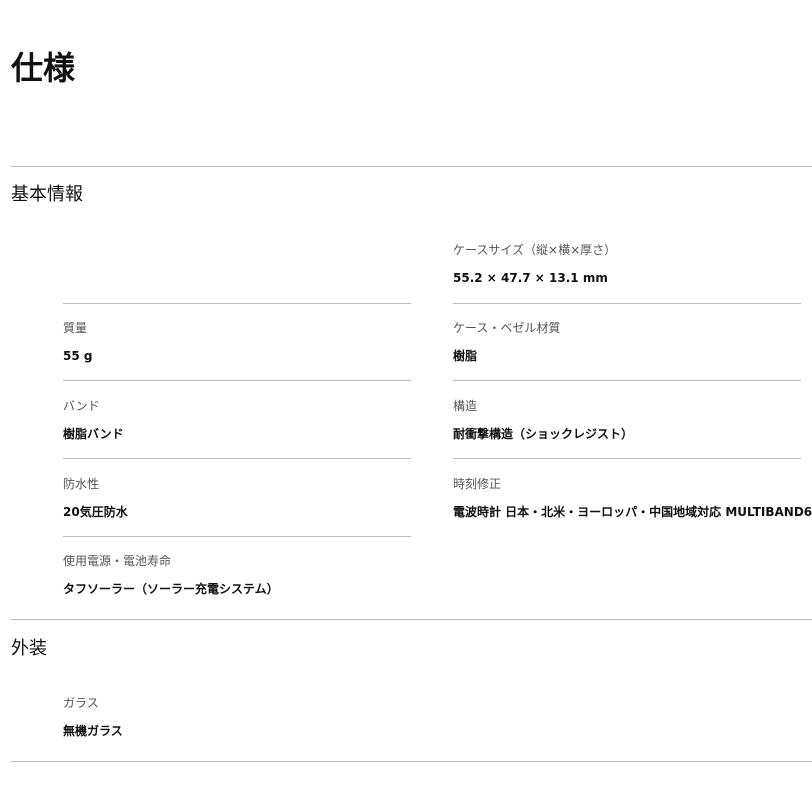 This screenshot has height=812, width=812. What do you see at coordinates (530, 278) in the screenshot?
I see `spec-value: 55.2 × 47.7 × 13.1 mm` at bounding box center [530, 278].